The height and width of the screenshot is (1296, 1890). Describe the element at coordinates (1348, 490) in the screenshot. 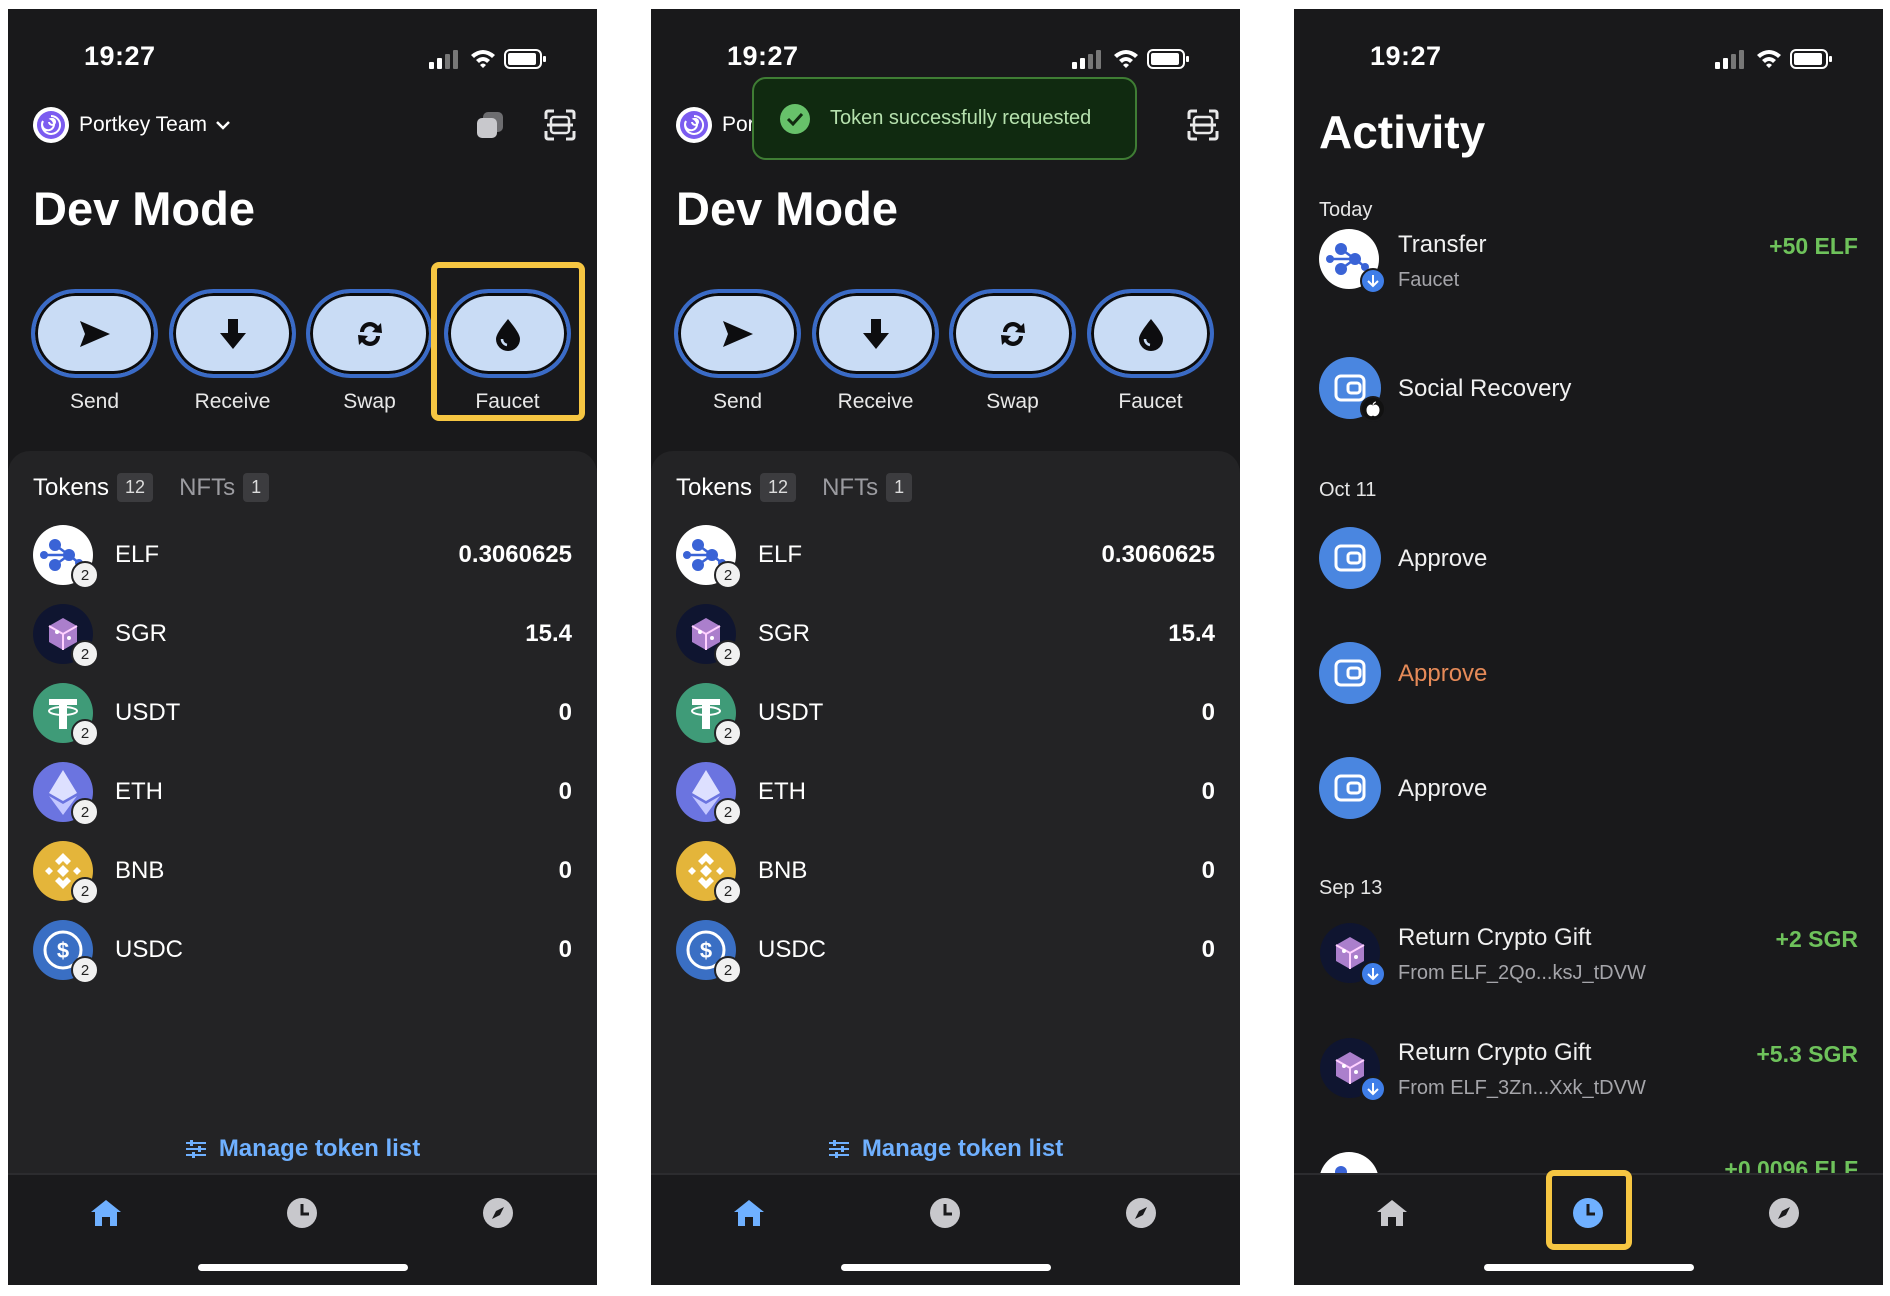

I see `activity-section-date: Oct 11` at that location.